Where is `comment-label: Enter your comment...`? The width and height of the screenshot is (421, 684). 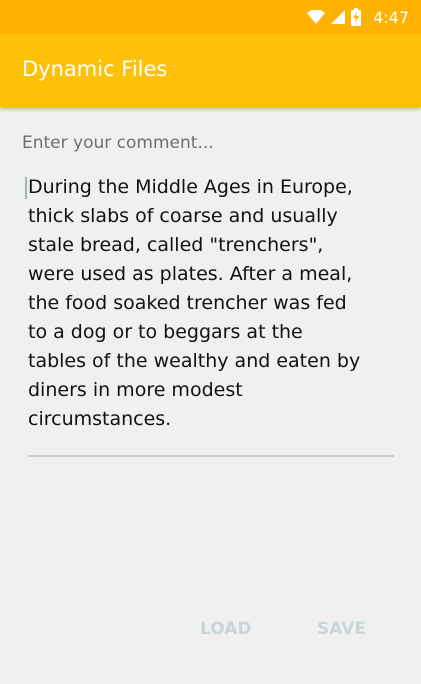
comment-label: Enter your comment... is located at coordinates (118, 143).